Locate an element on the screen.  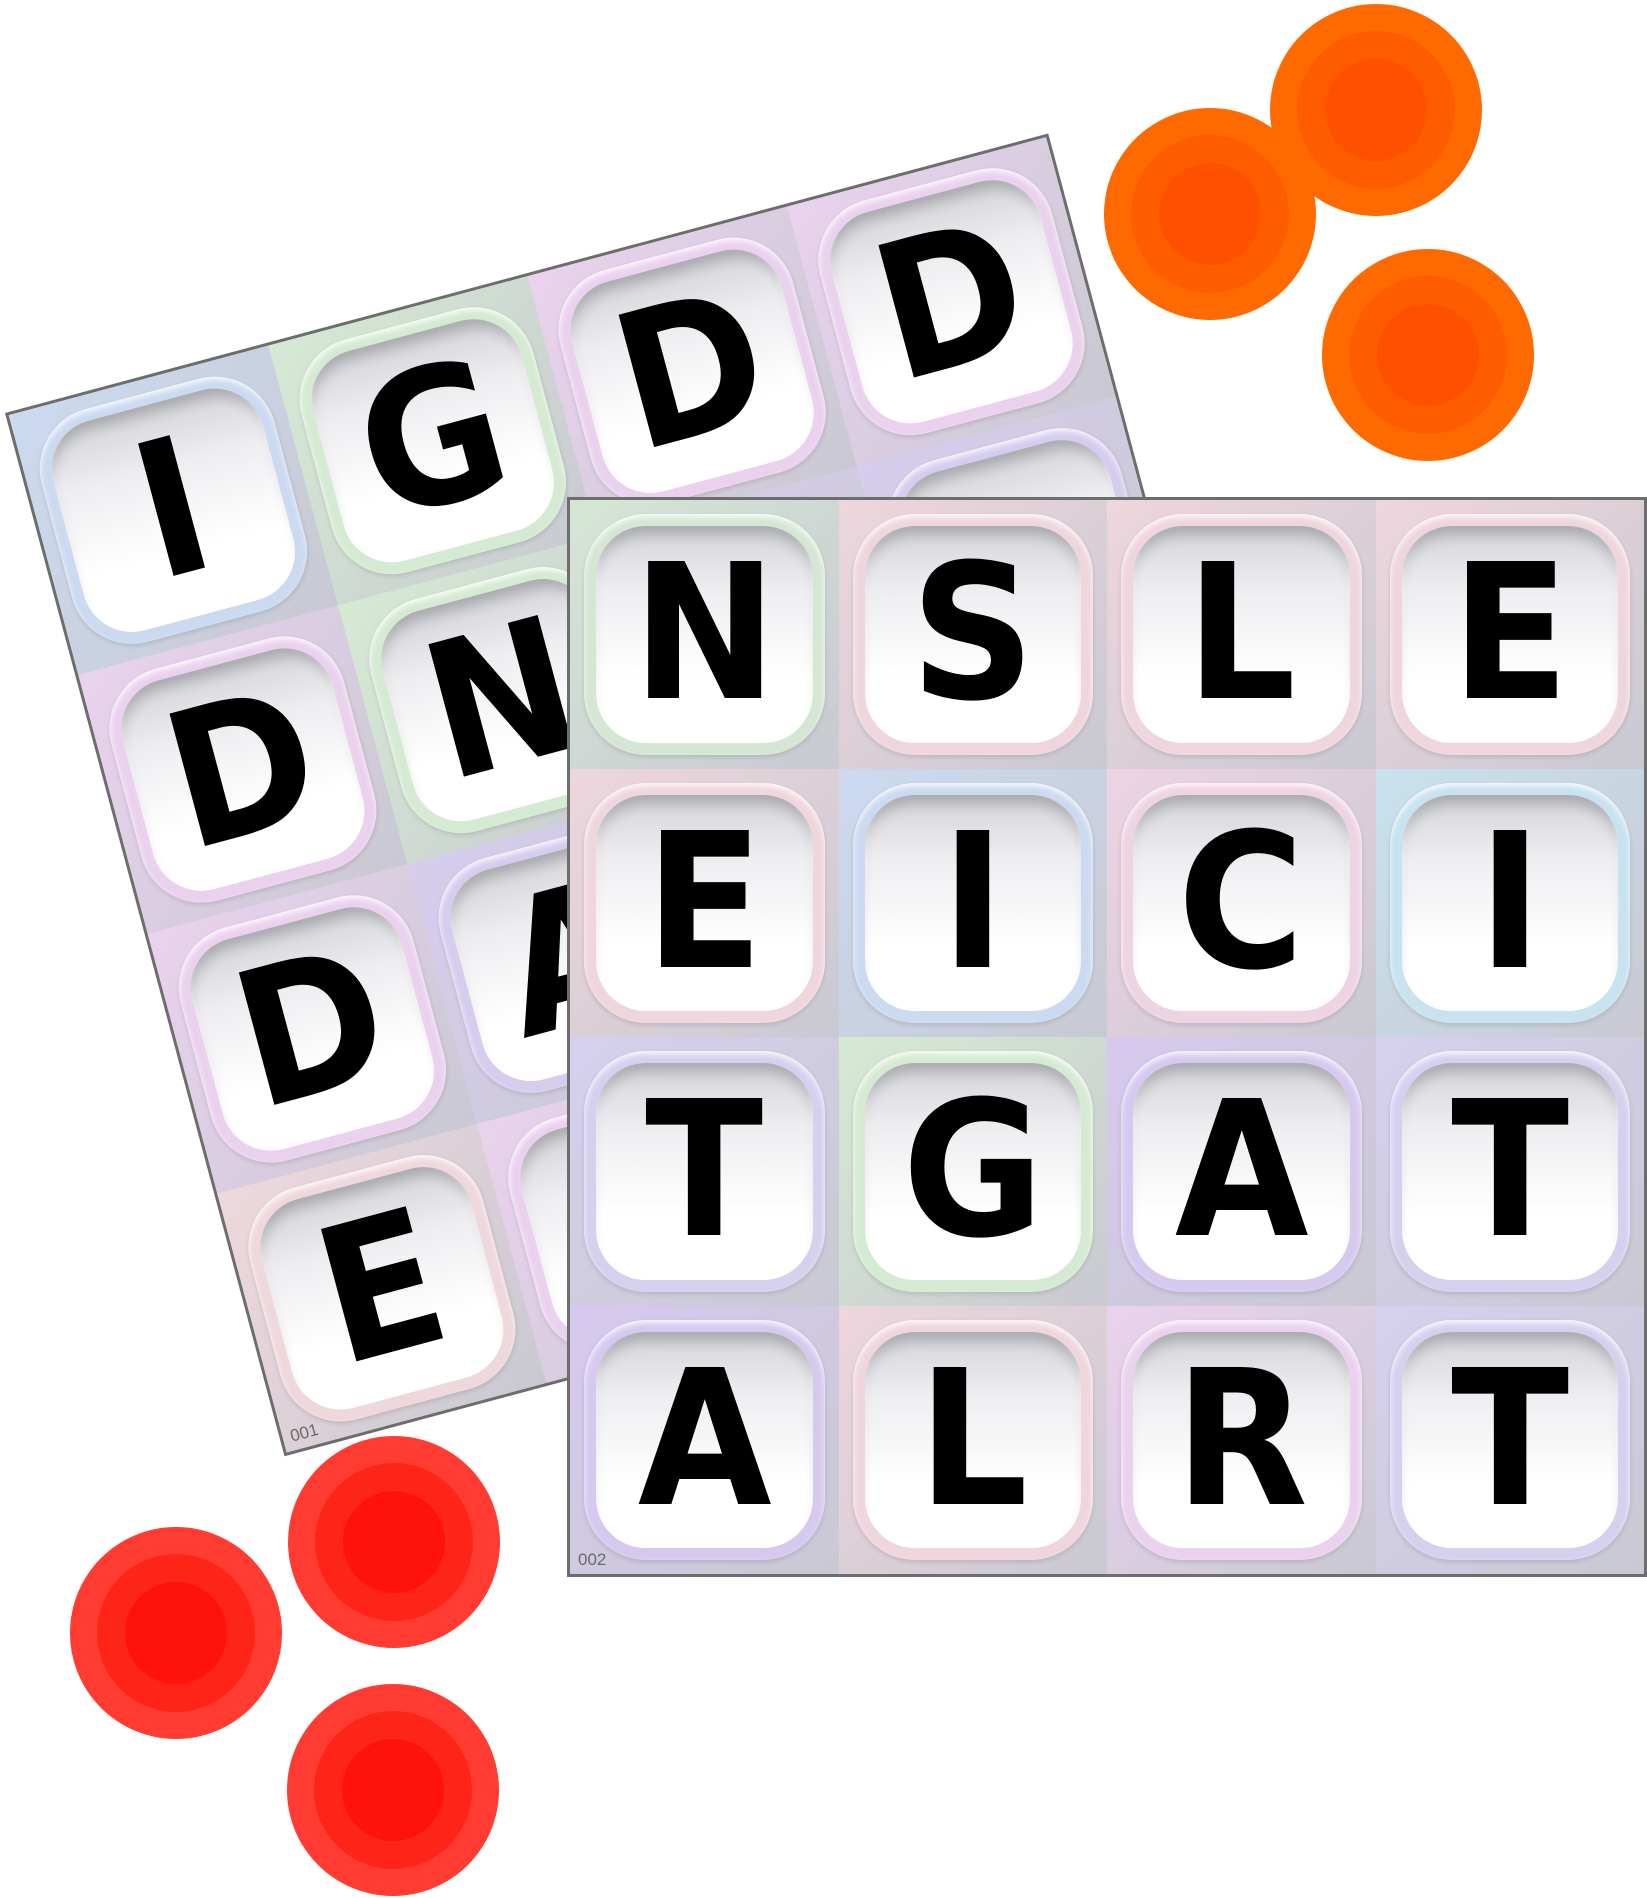
tile-face: S is located at coordinates (972, 634).